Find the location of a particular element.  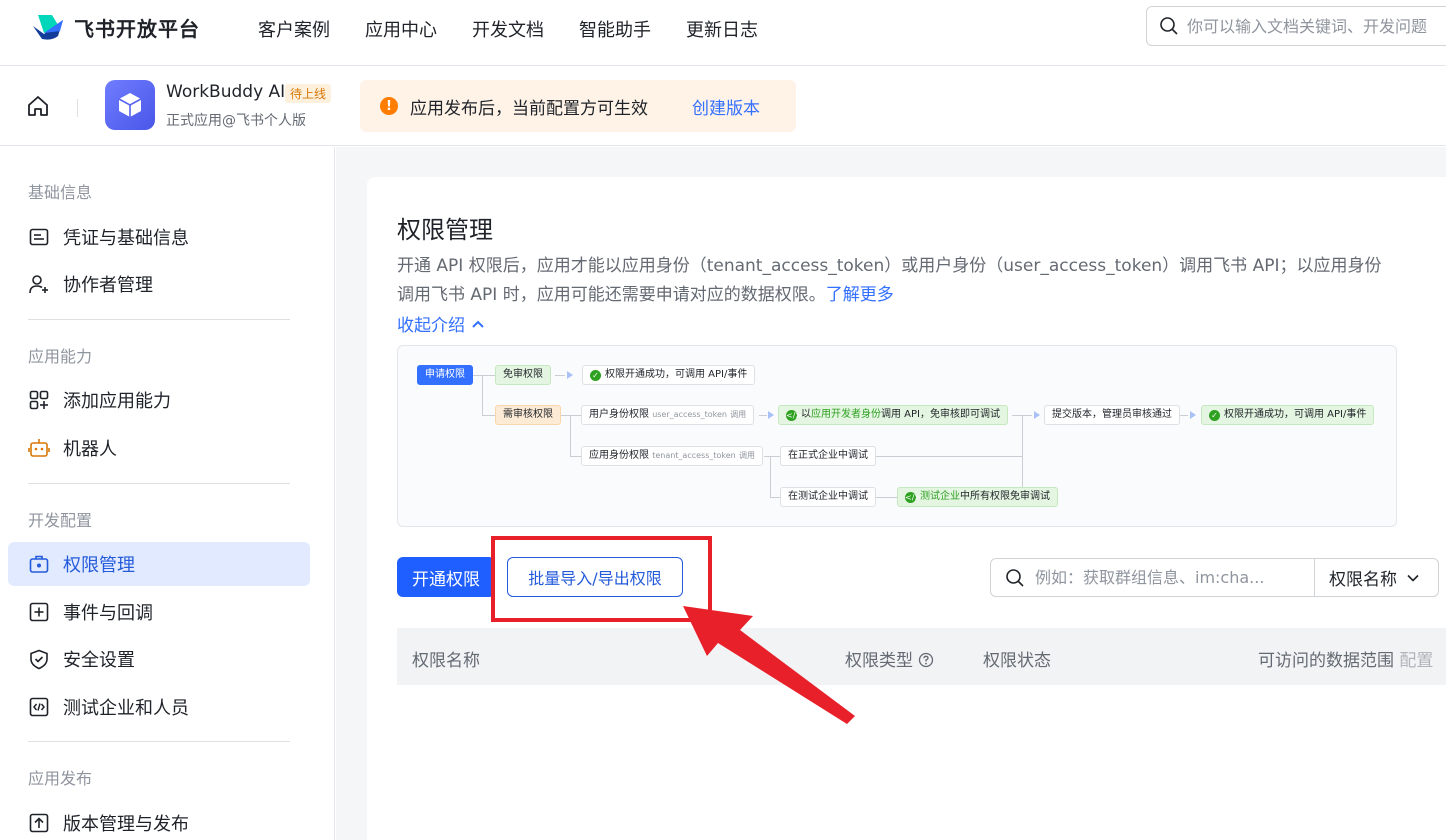

flow-token: tenant_access_token is located at coordinates (694, 455).